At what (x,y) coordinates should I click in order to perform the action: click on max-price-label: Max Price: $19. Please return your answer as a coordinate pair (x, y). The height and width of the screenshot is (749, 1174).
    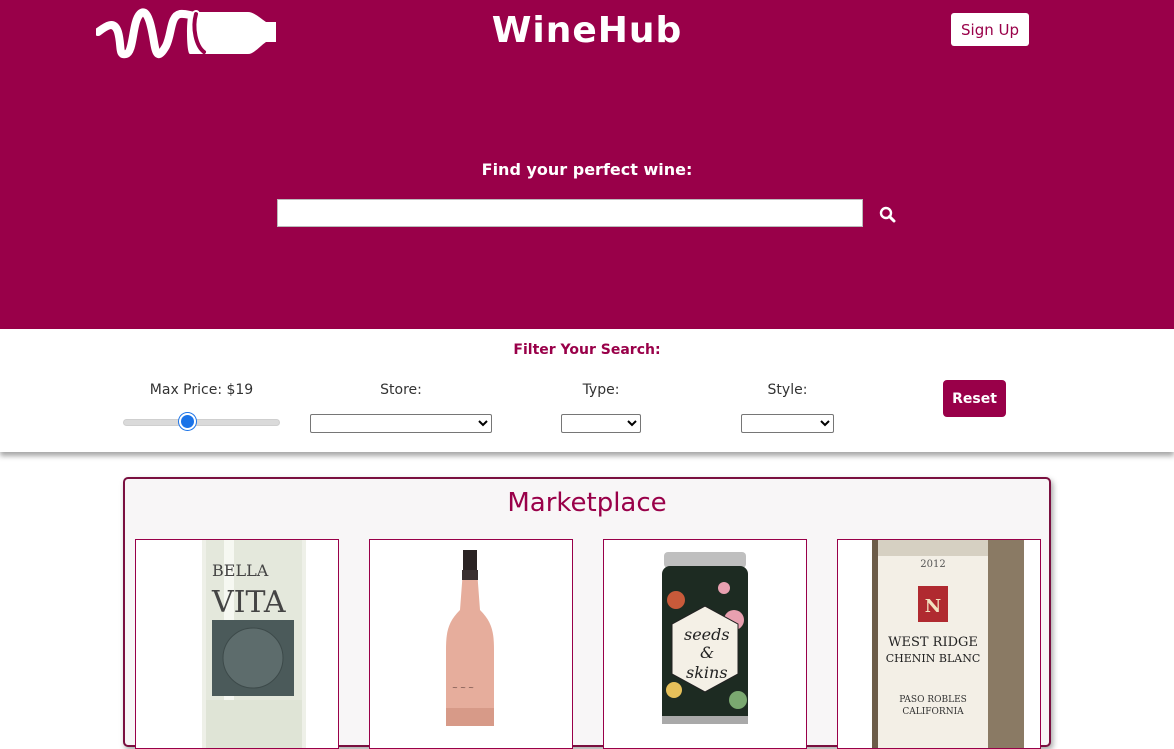
    Looking at the image, I should click on (201, 390).